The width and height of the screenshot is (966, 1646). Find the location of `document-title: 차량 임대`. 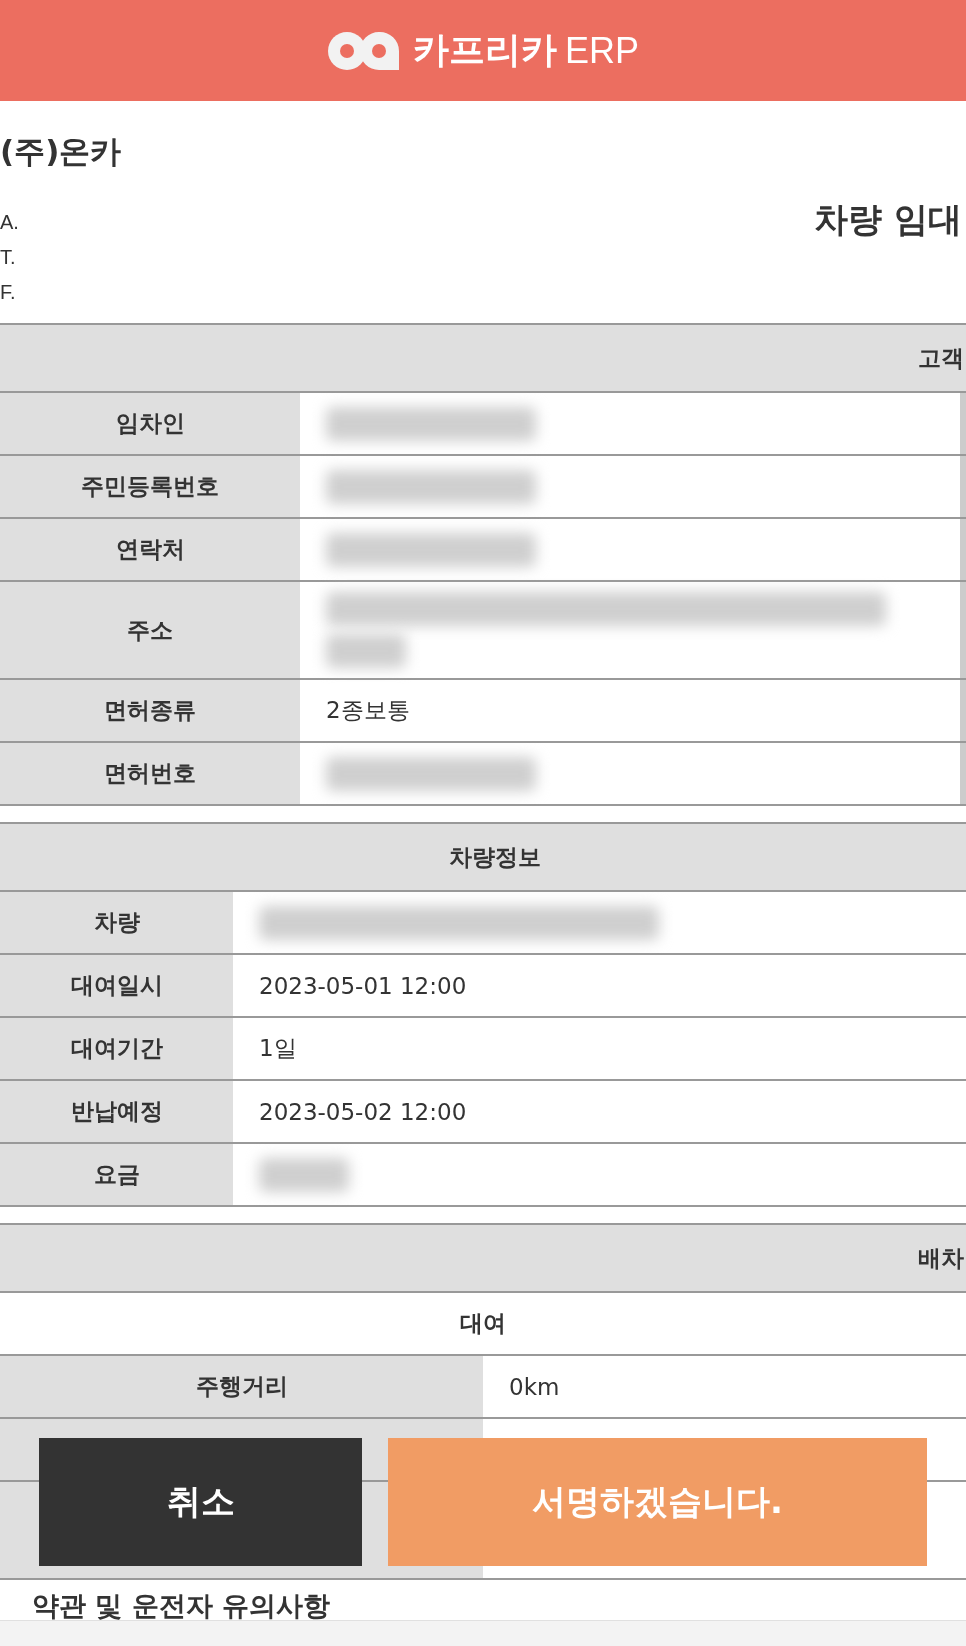

document-title: 차량 임대 is located at coordinates (888, 219).